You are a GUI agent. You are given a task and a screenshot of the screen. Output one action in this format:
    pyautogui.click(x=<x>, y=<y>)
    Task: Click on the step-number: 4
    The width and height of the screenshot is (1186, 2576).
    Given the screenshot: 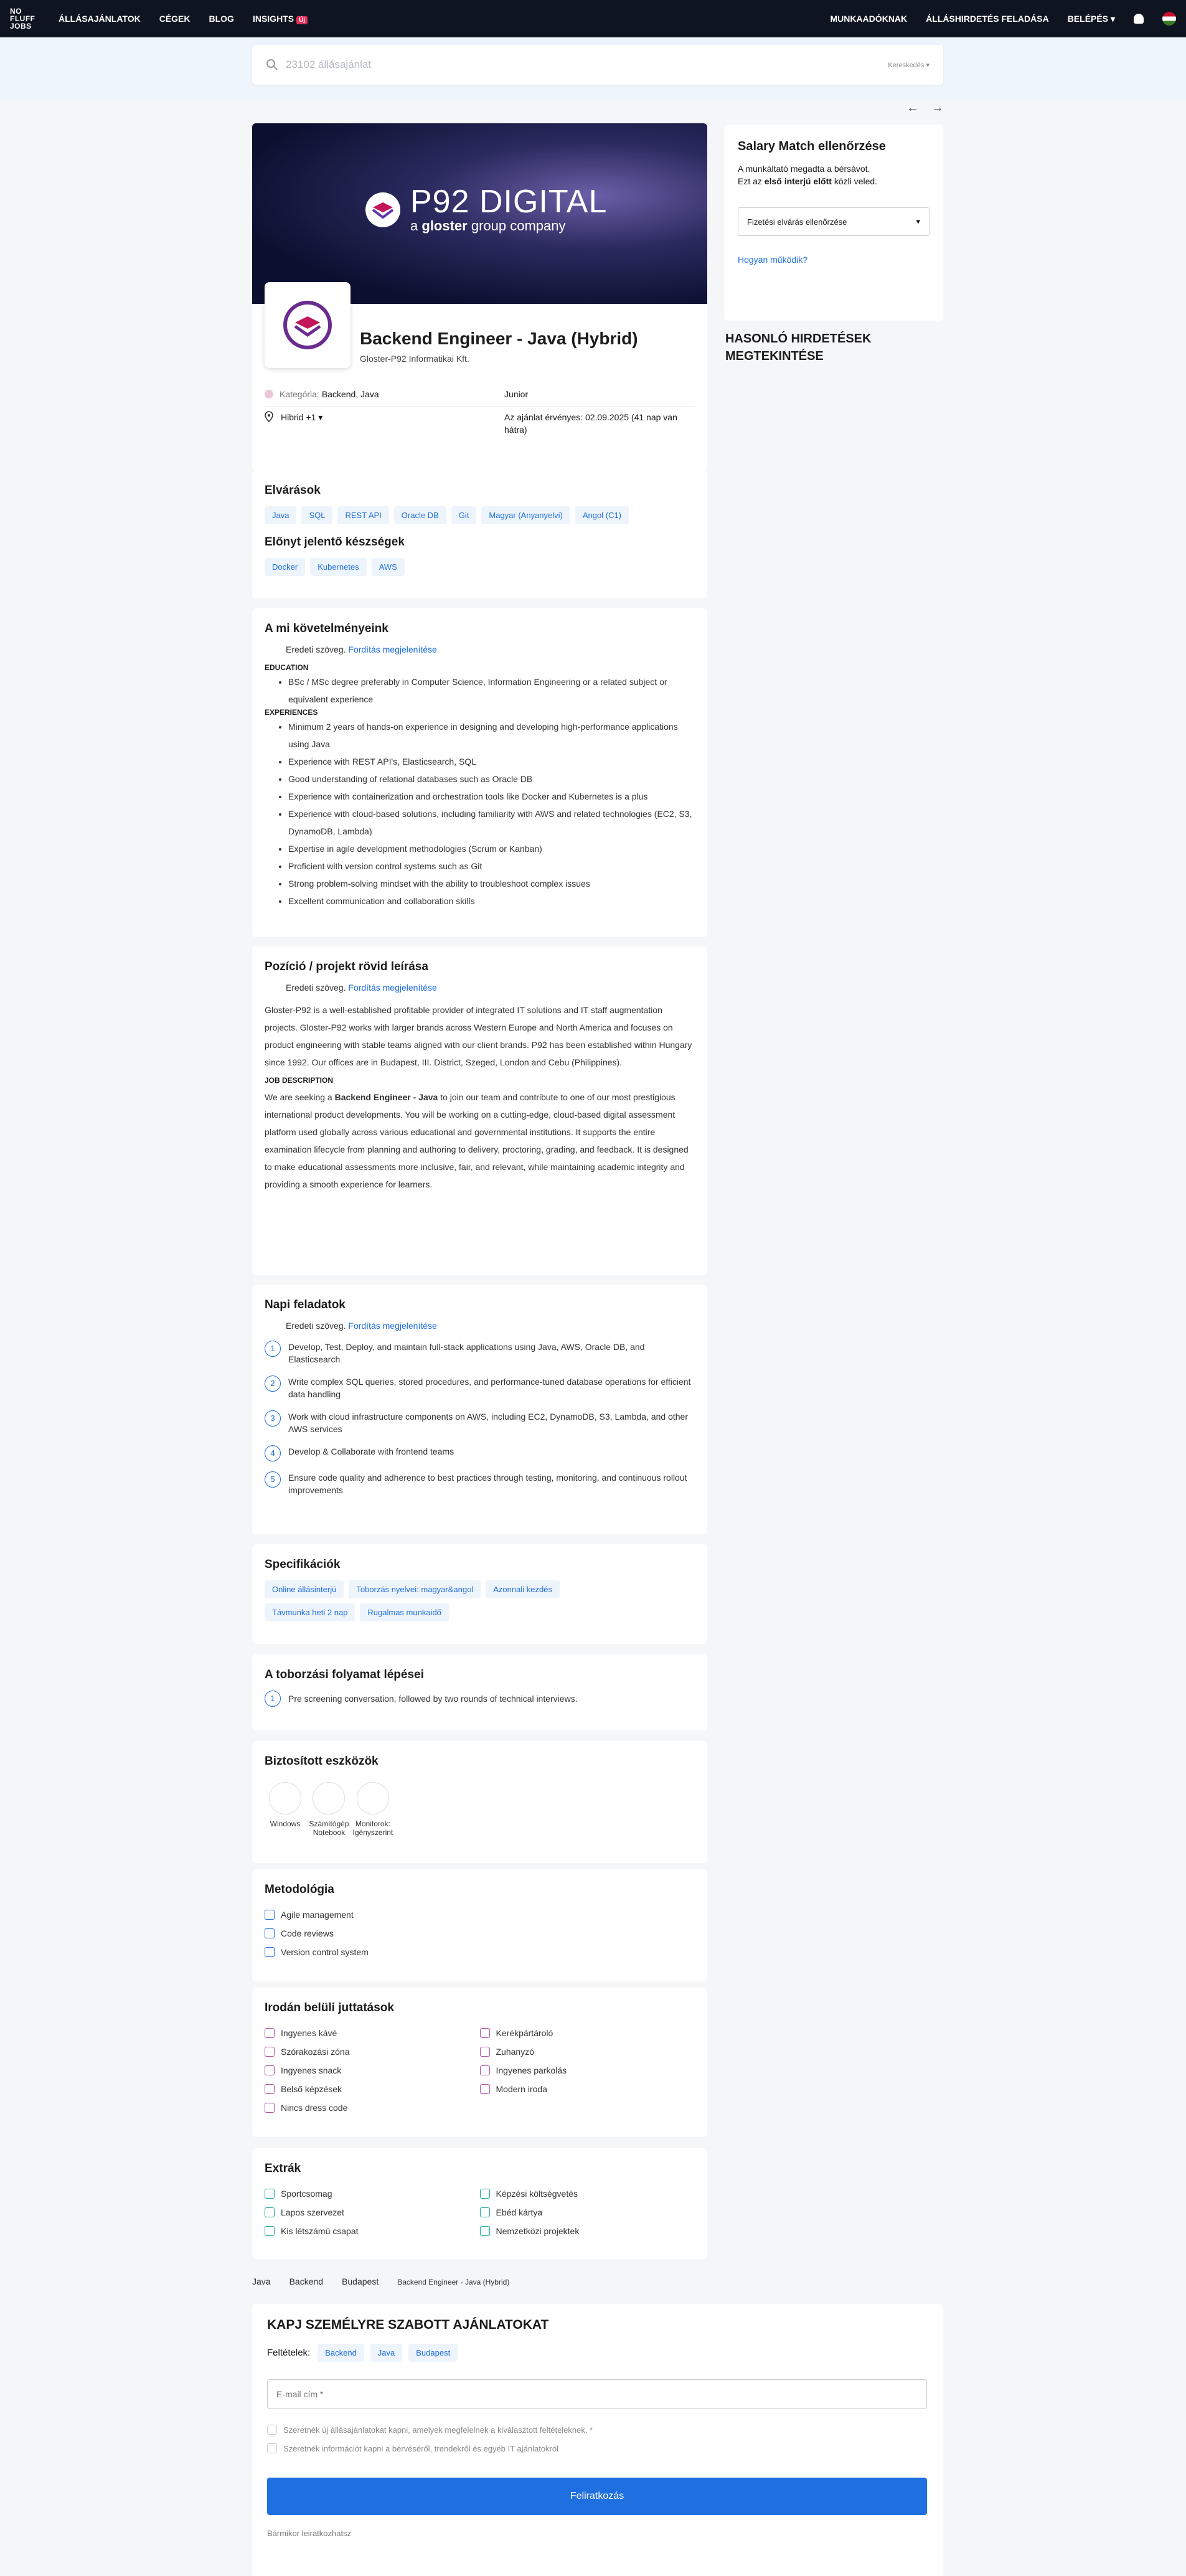 What is the action you would take?
    pyautogui.click(x=273, y=1453)
    